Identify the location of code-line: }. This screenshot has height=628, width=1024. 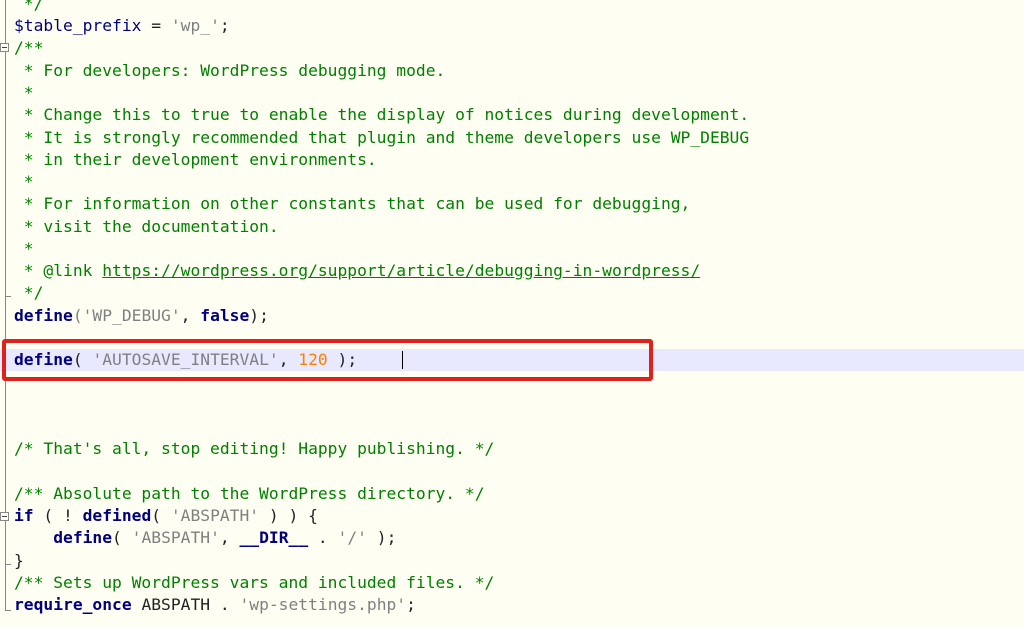
(19, 560).